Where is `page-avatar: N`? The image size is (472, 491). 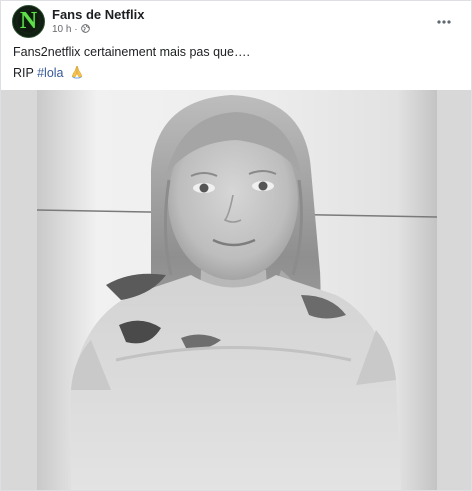 page-avatar: N is located at coordinates (28, 21).